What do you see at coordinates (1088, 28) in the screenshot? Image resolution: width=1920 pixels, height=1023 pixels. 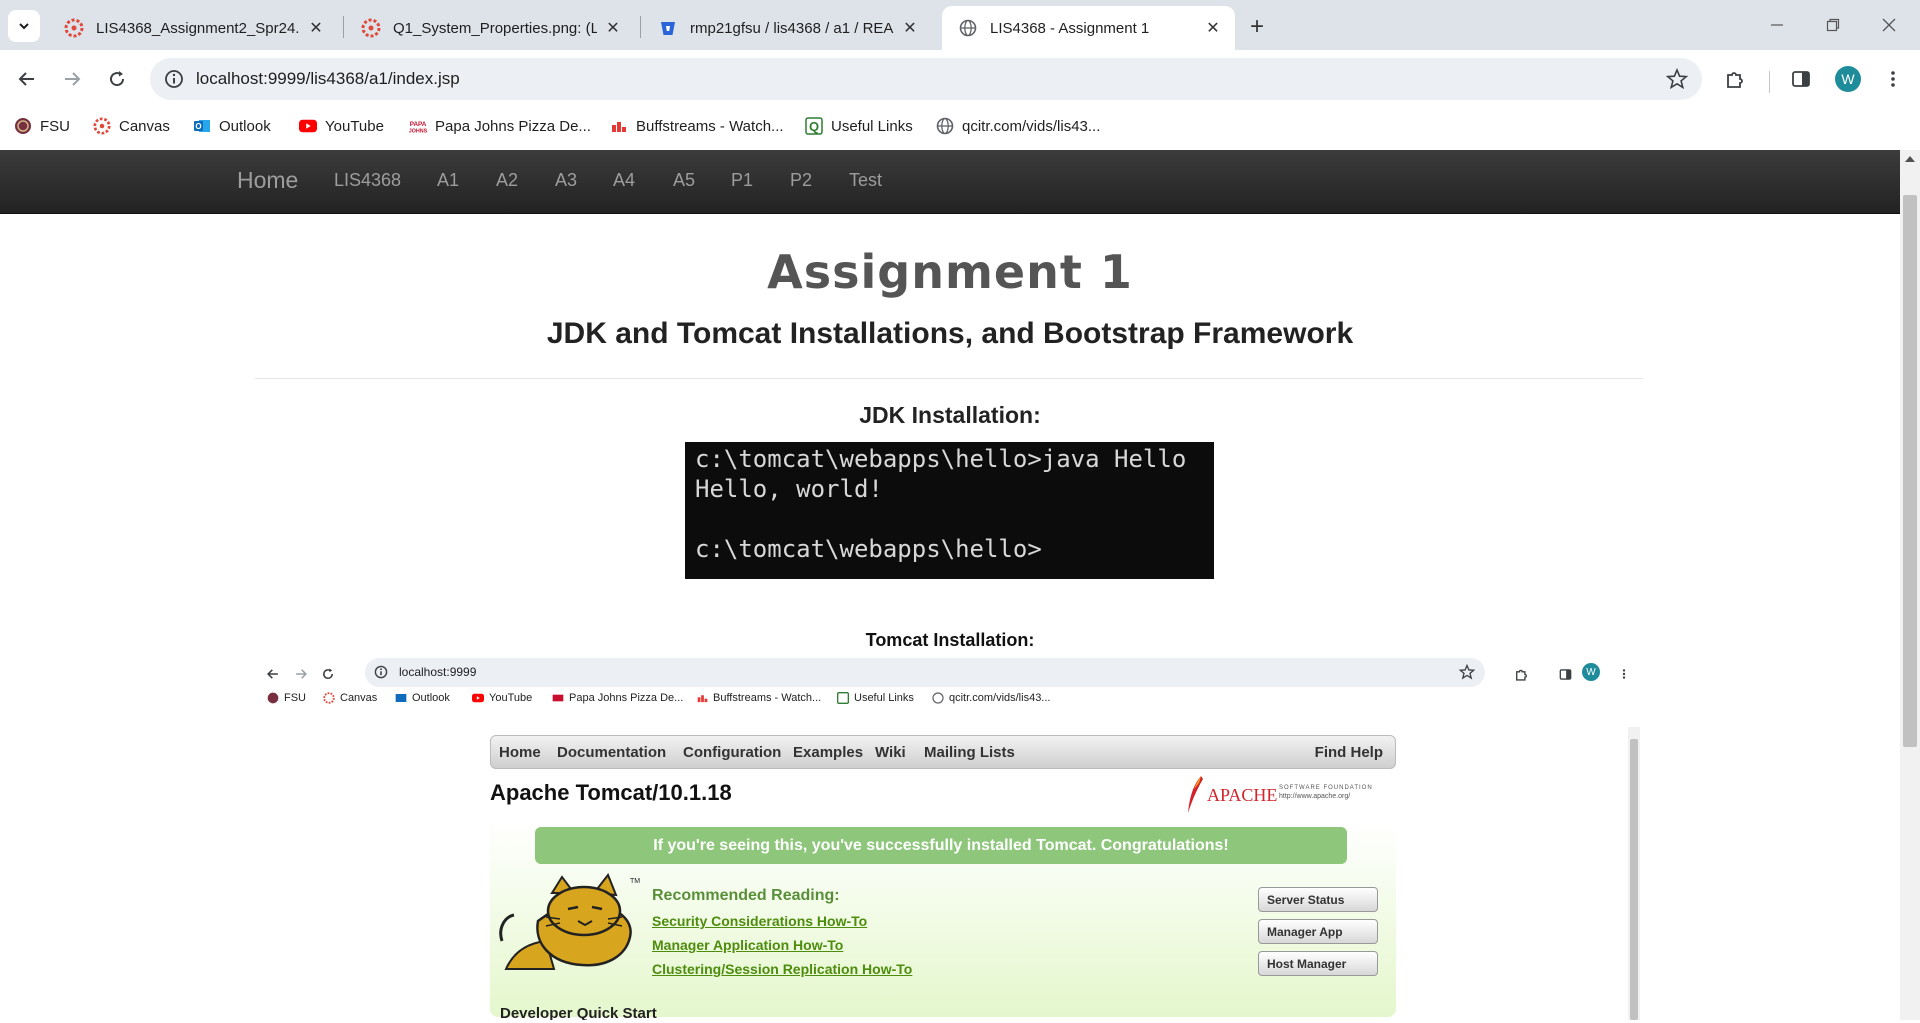 I see `tab-lis4368-assignment1: LIS4368 - Assignment 1 ✕` at bounding box center [1088, 28].